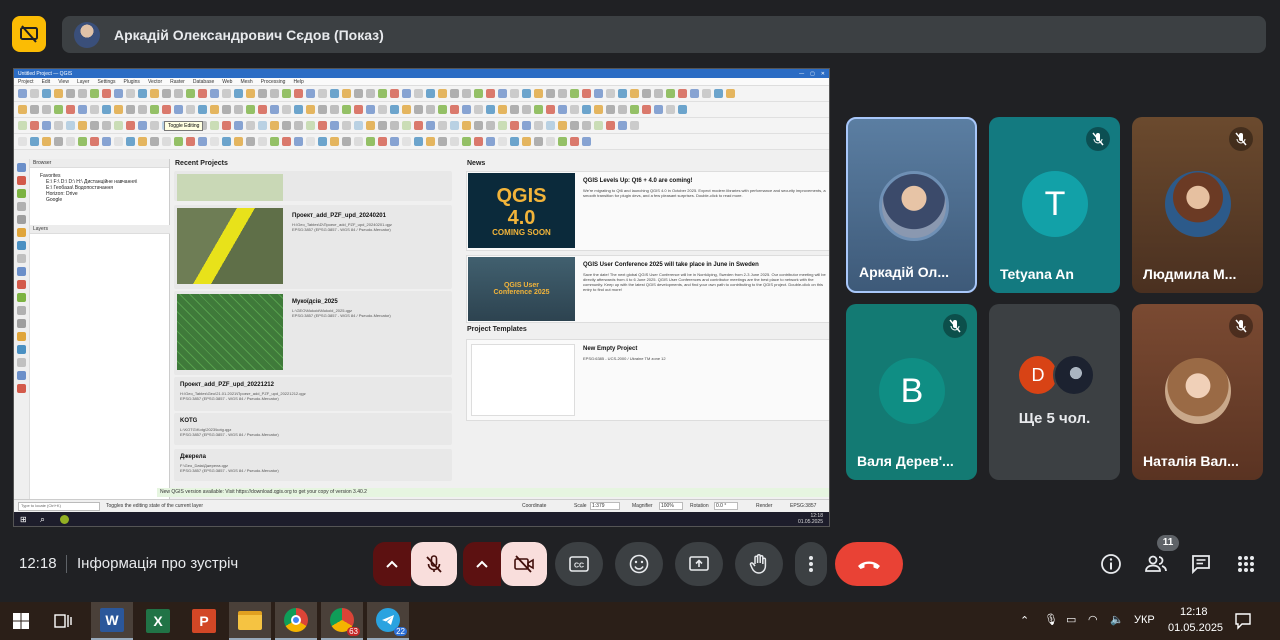 This screenshot has width=1280, height=640. Describe the element at coordinates (1093, 619) in the screenshot. I see `wifi-icon: ◠` at that location.